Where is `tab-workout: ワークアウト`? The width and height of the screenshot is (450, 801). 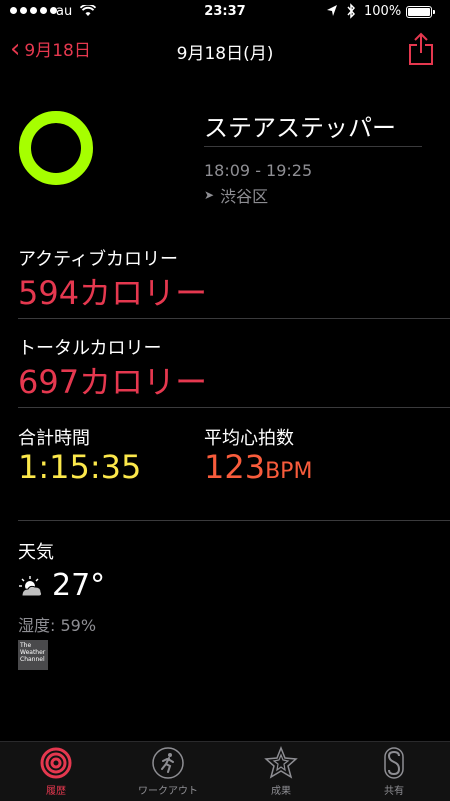
tab-workout: ワークアウト is located at coordinates (168, 771).